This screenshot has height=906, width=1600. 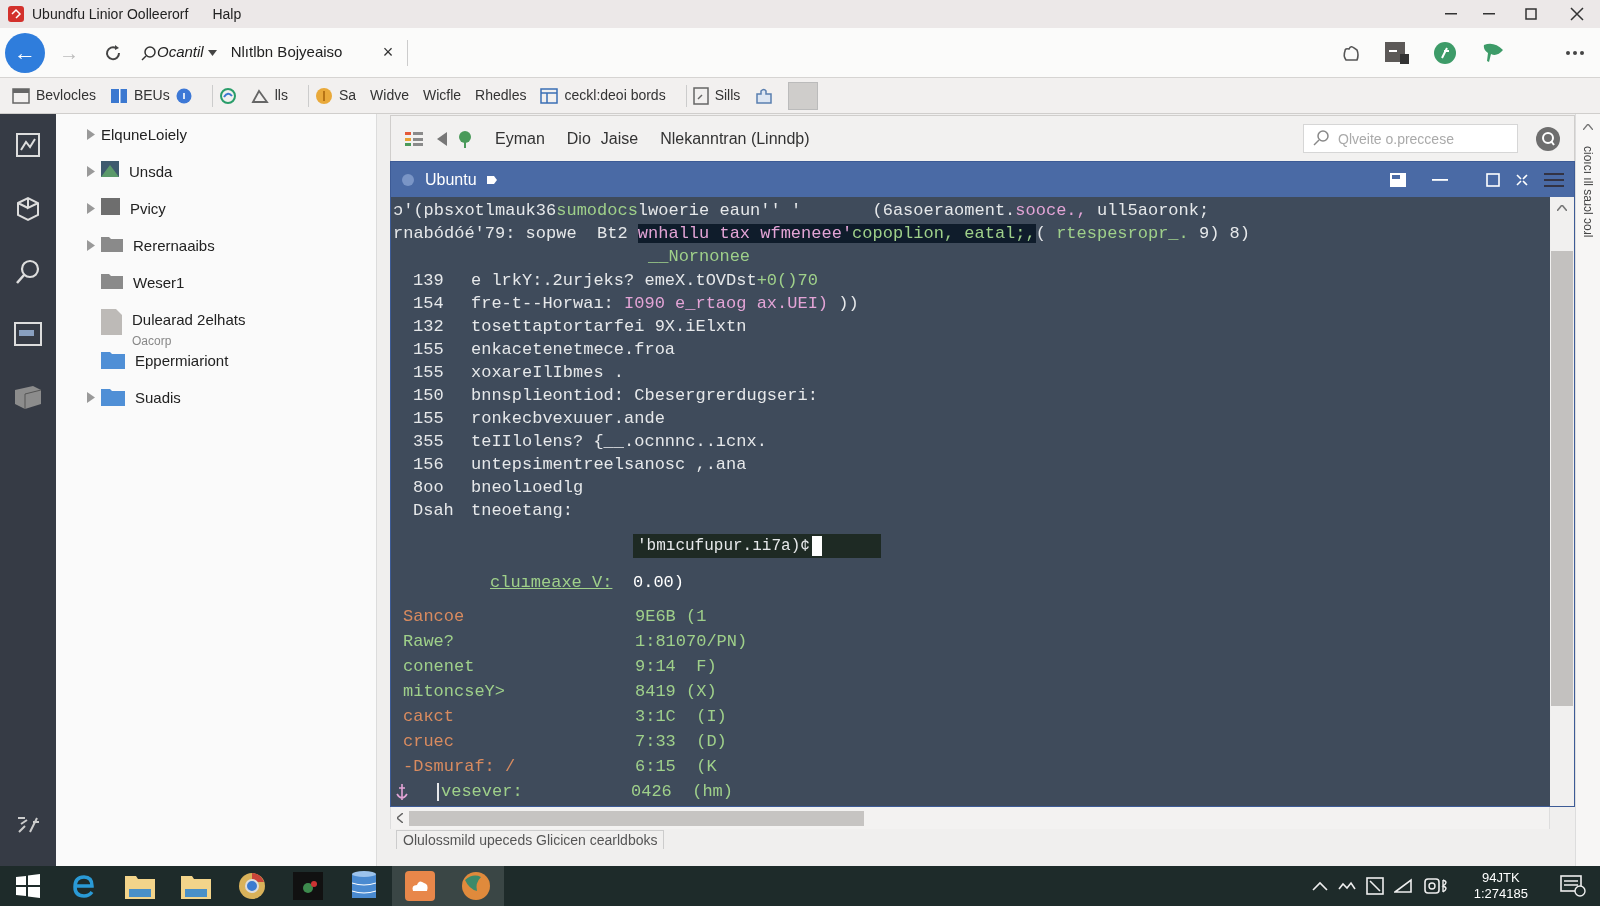 What do you see at coordinates (84, 886) in the screenshot?
I see `browser-e-icon` at bounding box center [84, 886].